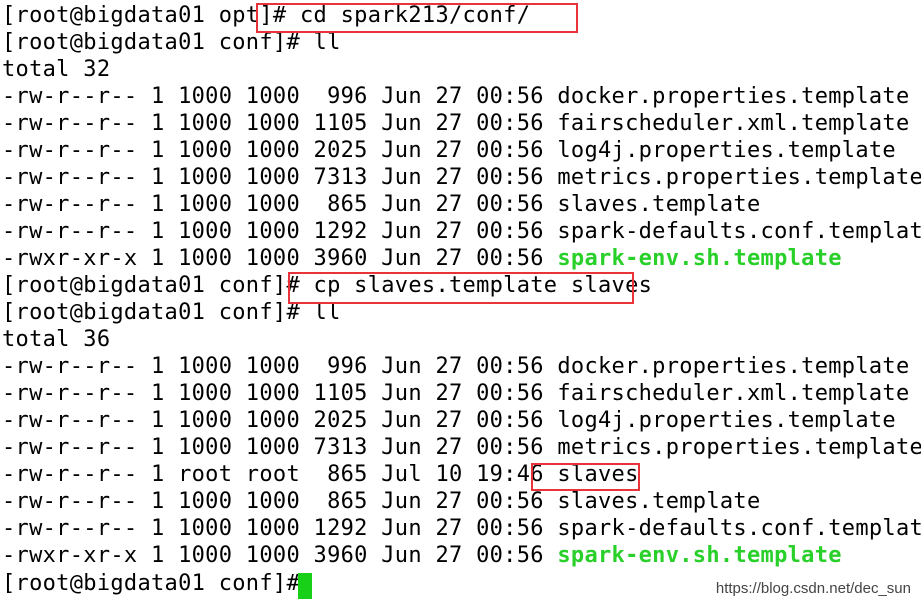 The image size is (921, 607). What do you see at coordinates (56, 69) in the screenshot?
I see `terminal-line-total: total 32` at bounding box center [56, 69].